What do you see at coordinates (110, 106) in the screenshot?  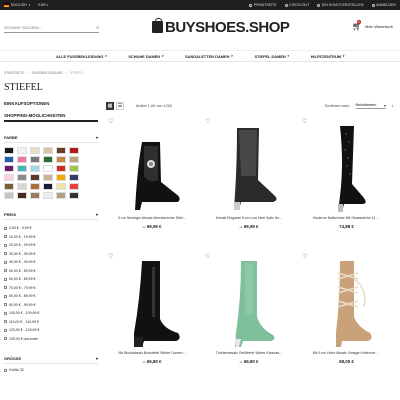 I see `grid-view-icon: ▦` at bounding box center [110, 106].